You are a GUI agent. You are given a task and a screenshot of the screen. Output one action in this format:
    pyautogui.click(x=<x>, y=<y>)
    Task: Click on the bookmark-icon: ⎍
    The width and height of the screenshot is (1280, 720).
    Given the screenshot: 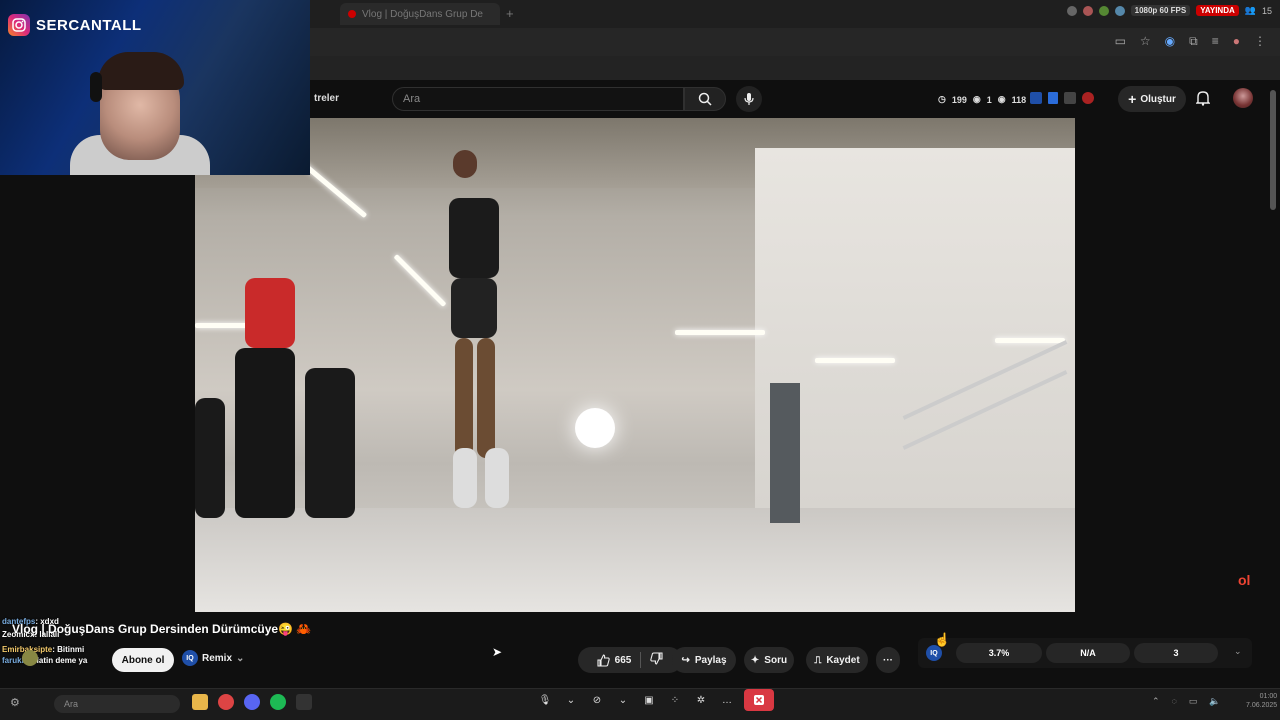 What is the action you would take?
    pyautogui.click(x=818, y=660)
    